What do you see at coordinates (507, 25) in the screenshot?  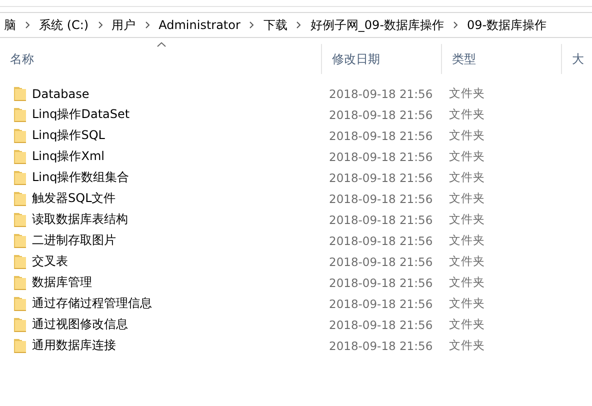 I see `breadcrumb-item: 09-数据库操作` at bounding box center [507, 25].